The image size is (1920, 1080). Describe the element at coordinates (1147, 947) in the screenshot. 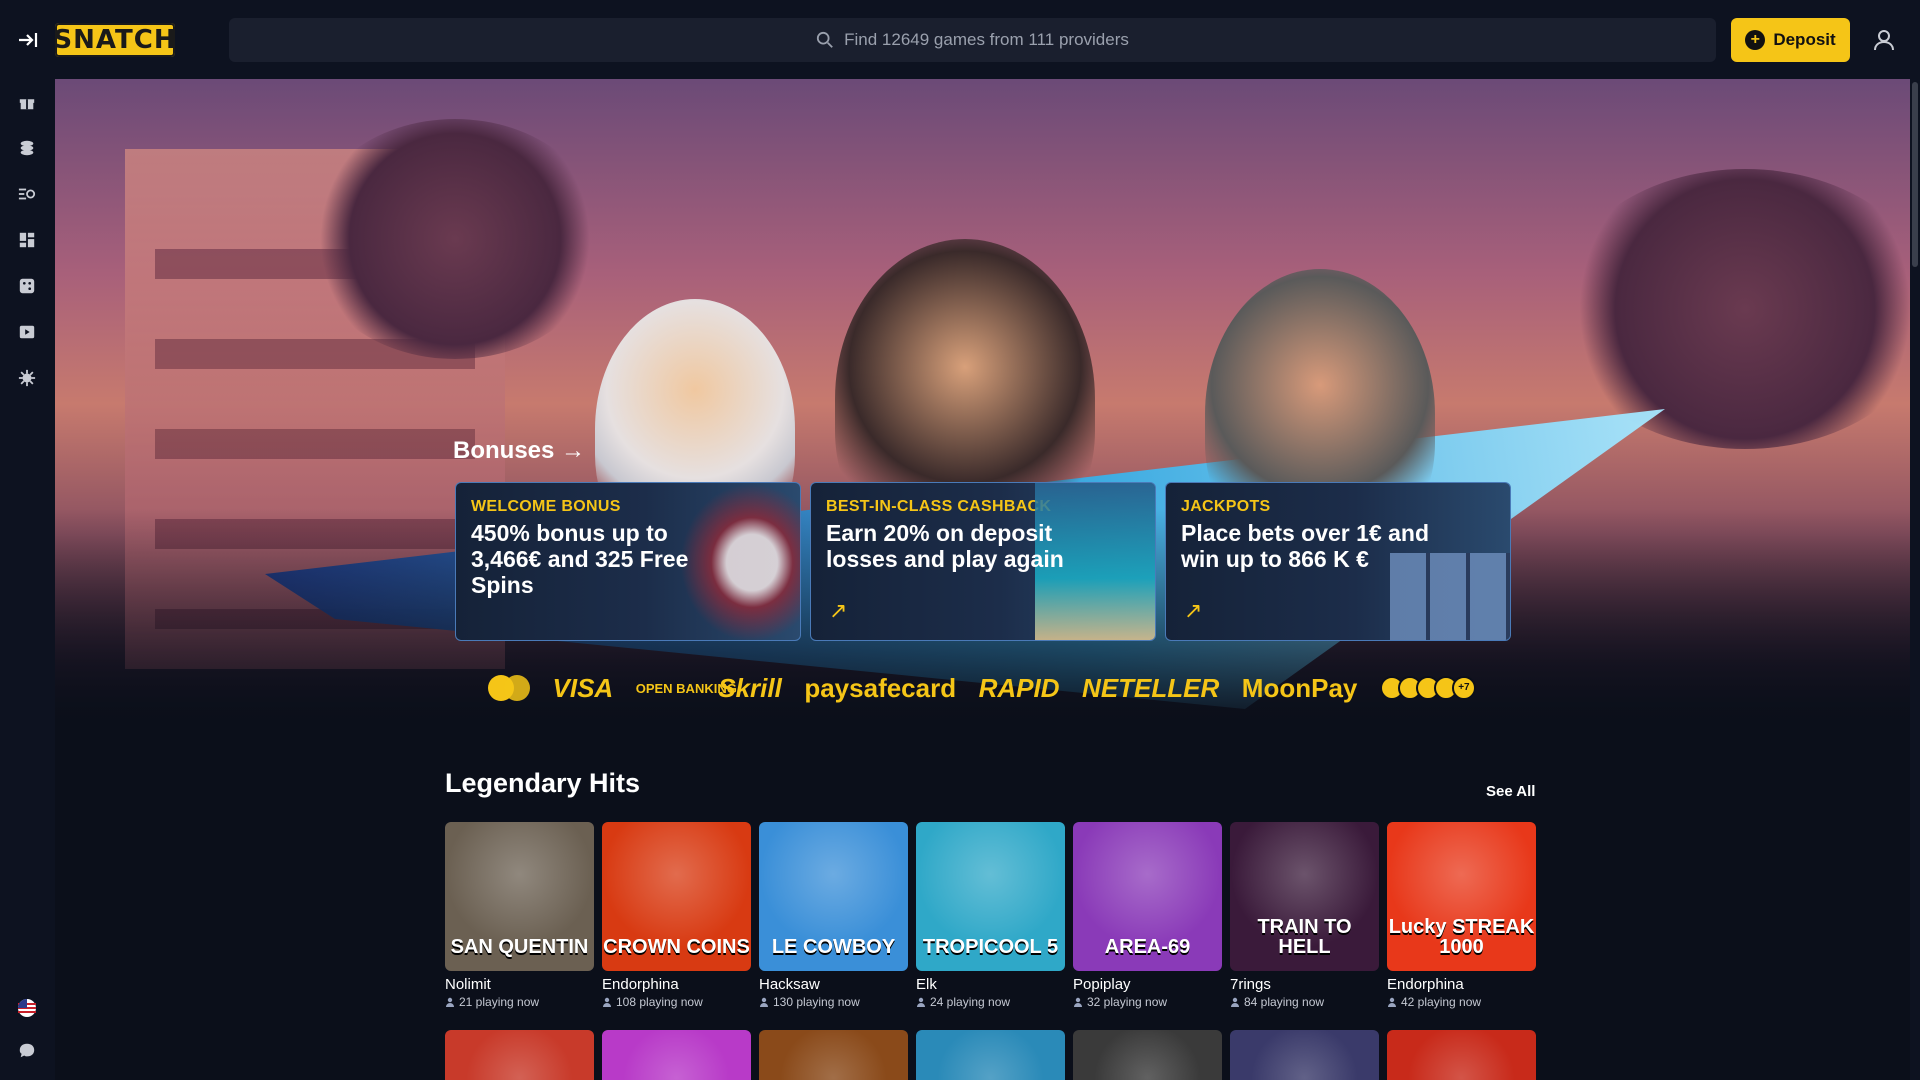

I see `game-title-art: AREA-69` at that location.